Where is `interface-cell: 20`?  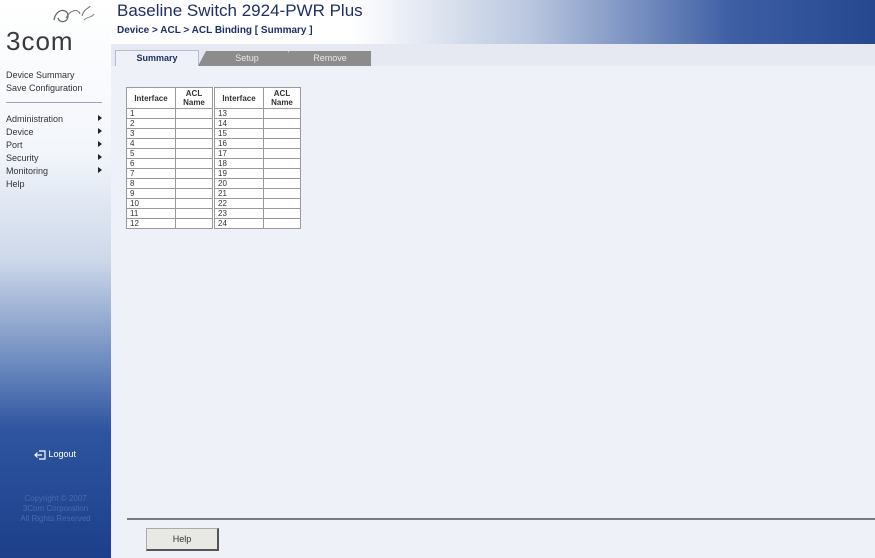 interface-cell: 20 is located at coordinates (238, 183).